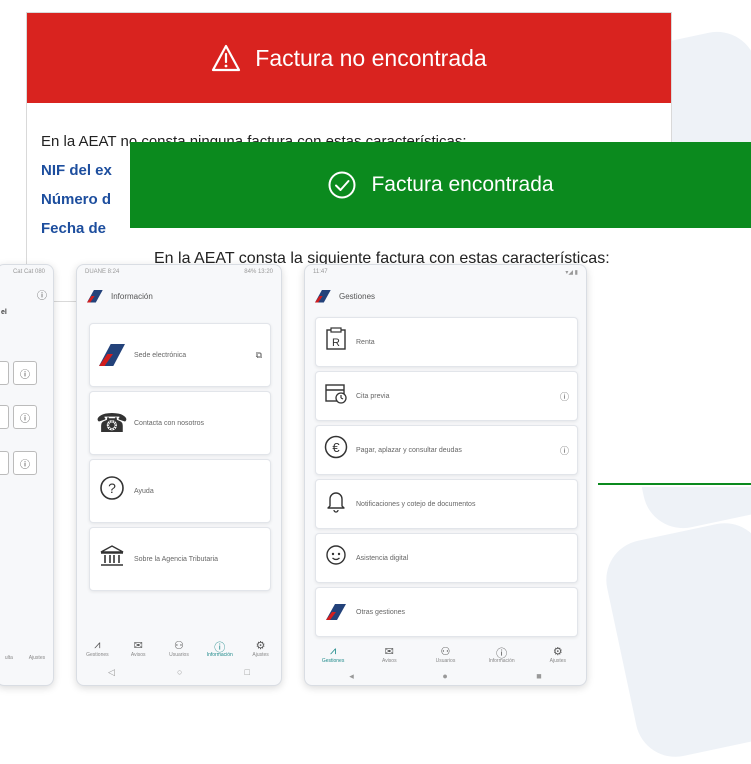 The image size is (751, 764). I want to click on success-header: Factura encontrada, so click(440, 185).